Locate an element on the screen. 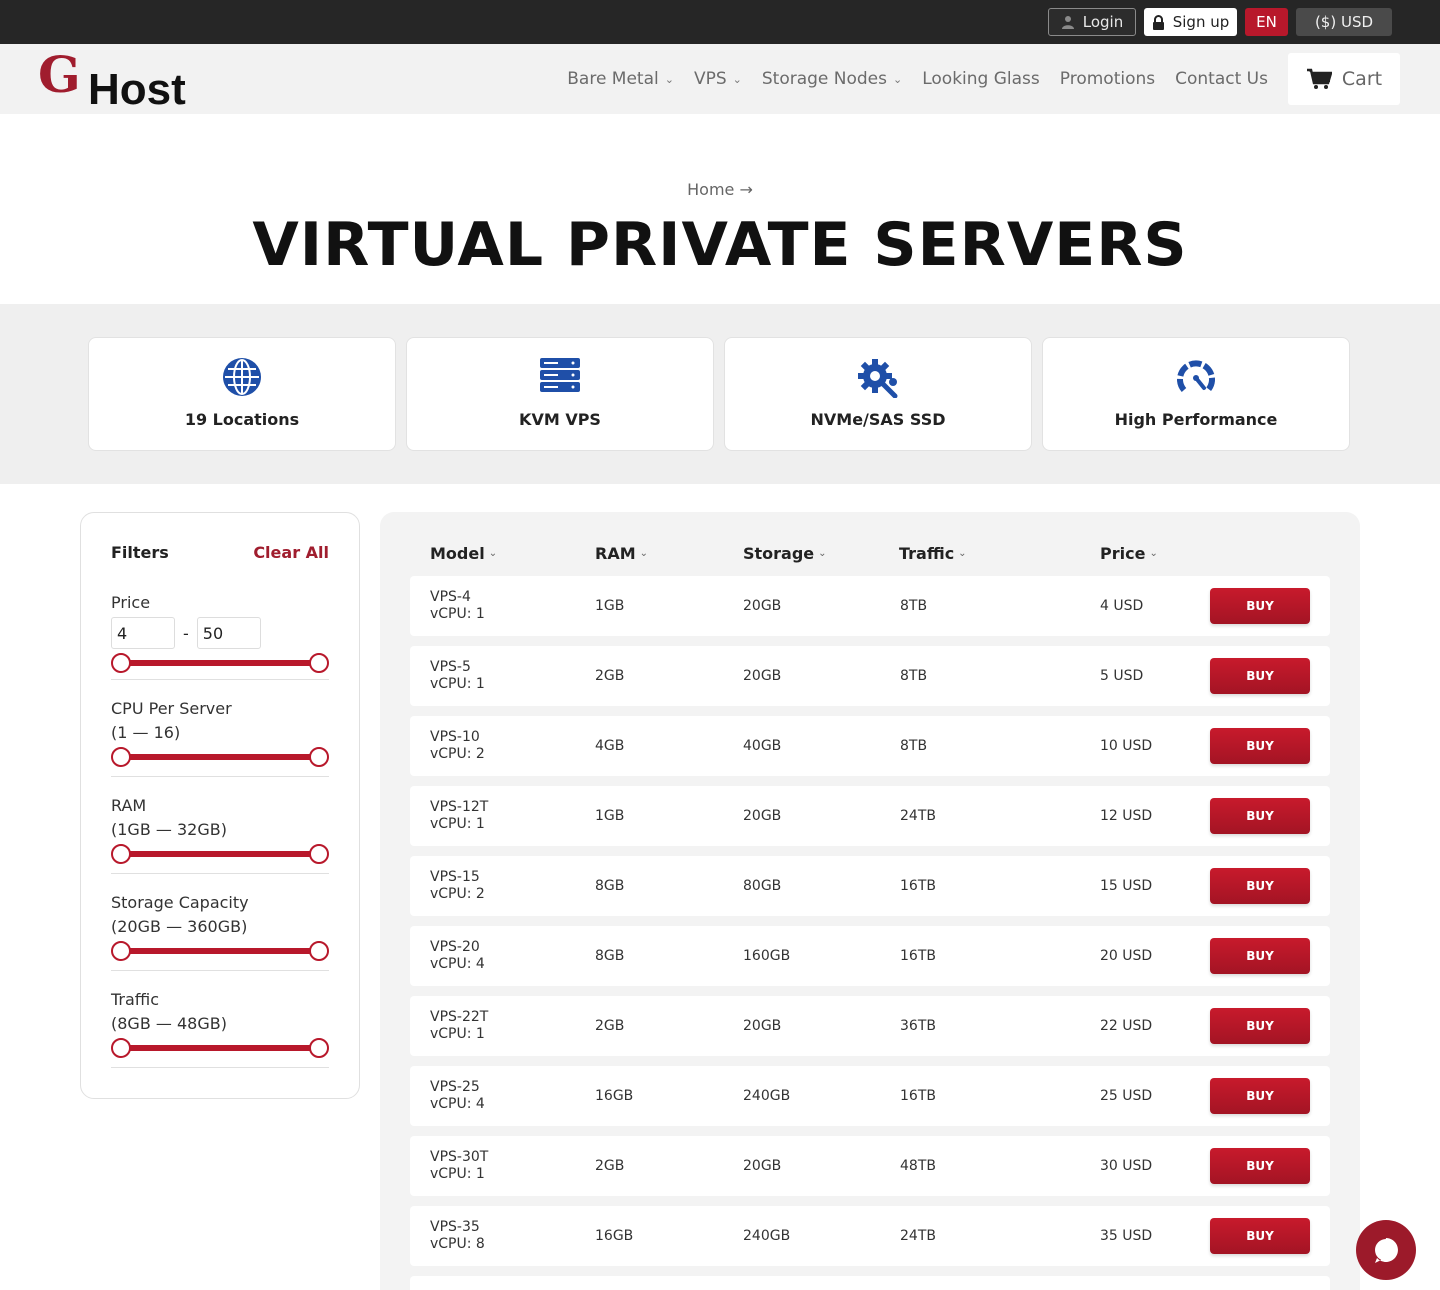 This screenshot has height=1290, width=1440. speedometer-icon is located at coordinates (1196, 376).